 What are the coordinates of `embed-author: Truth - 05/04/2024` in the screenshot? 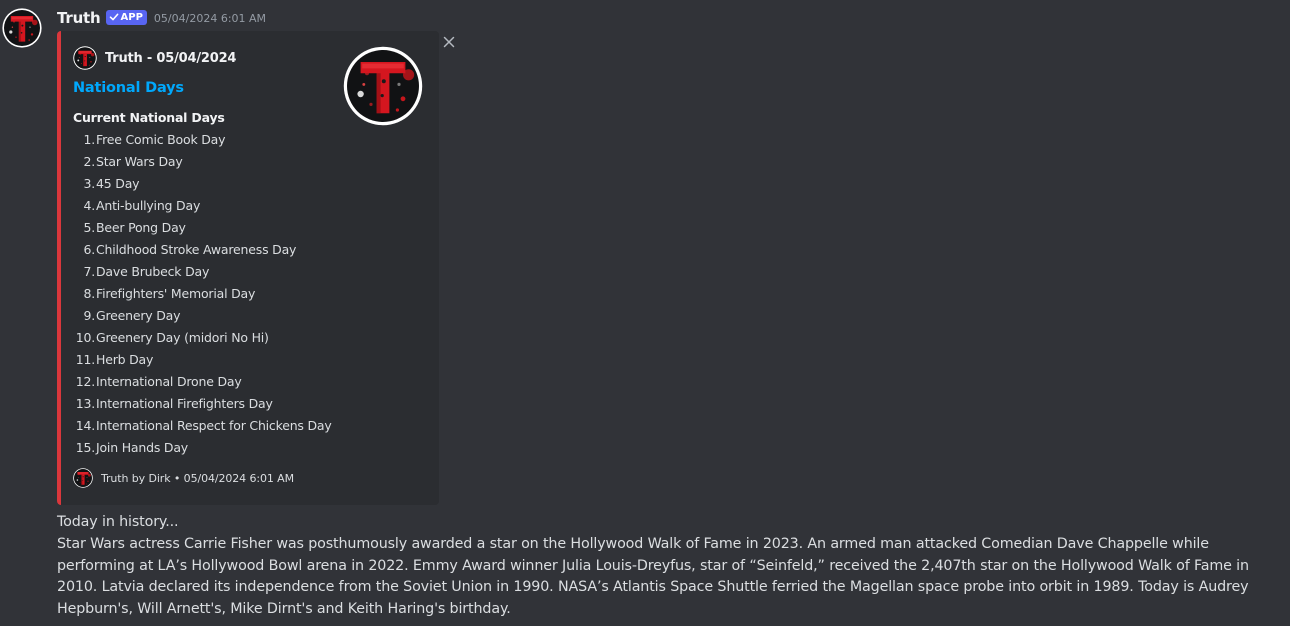 It's located at (154, 58).